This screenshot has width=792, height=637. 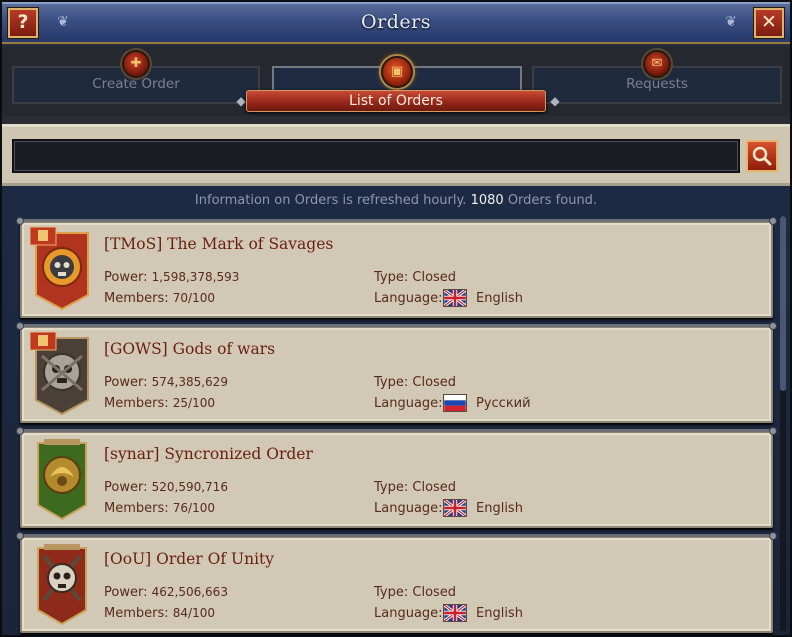 What do you see at coordinates (769, 23) in the screenshot?
I see `close-button: ✕` at bounding box center [769, 23].